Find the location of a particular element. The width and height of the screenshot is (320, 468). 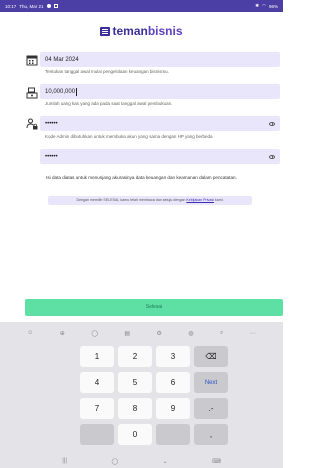

key-8: 8 is located at coordinates (135, 408).